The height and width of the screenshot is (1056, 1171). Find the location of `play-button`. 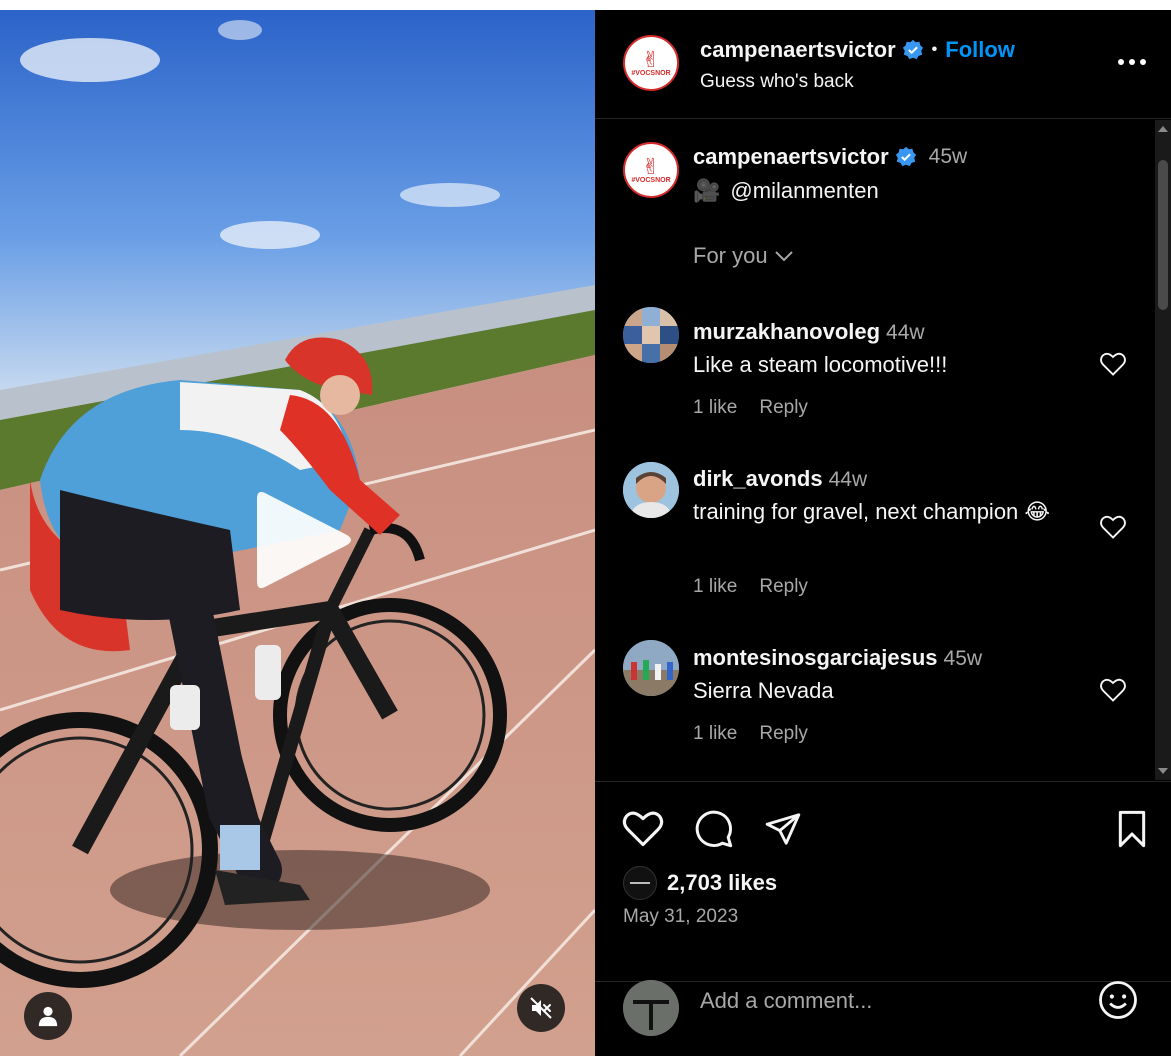

play-button is located at coordinates (302, 540).